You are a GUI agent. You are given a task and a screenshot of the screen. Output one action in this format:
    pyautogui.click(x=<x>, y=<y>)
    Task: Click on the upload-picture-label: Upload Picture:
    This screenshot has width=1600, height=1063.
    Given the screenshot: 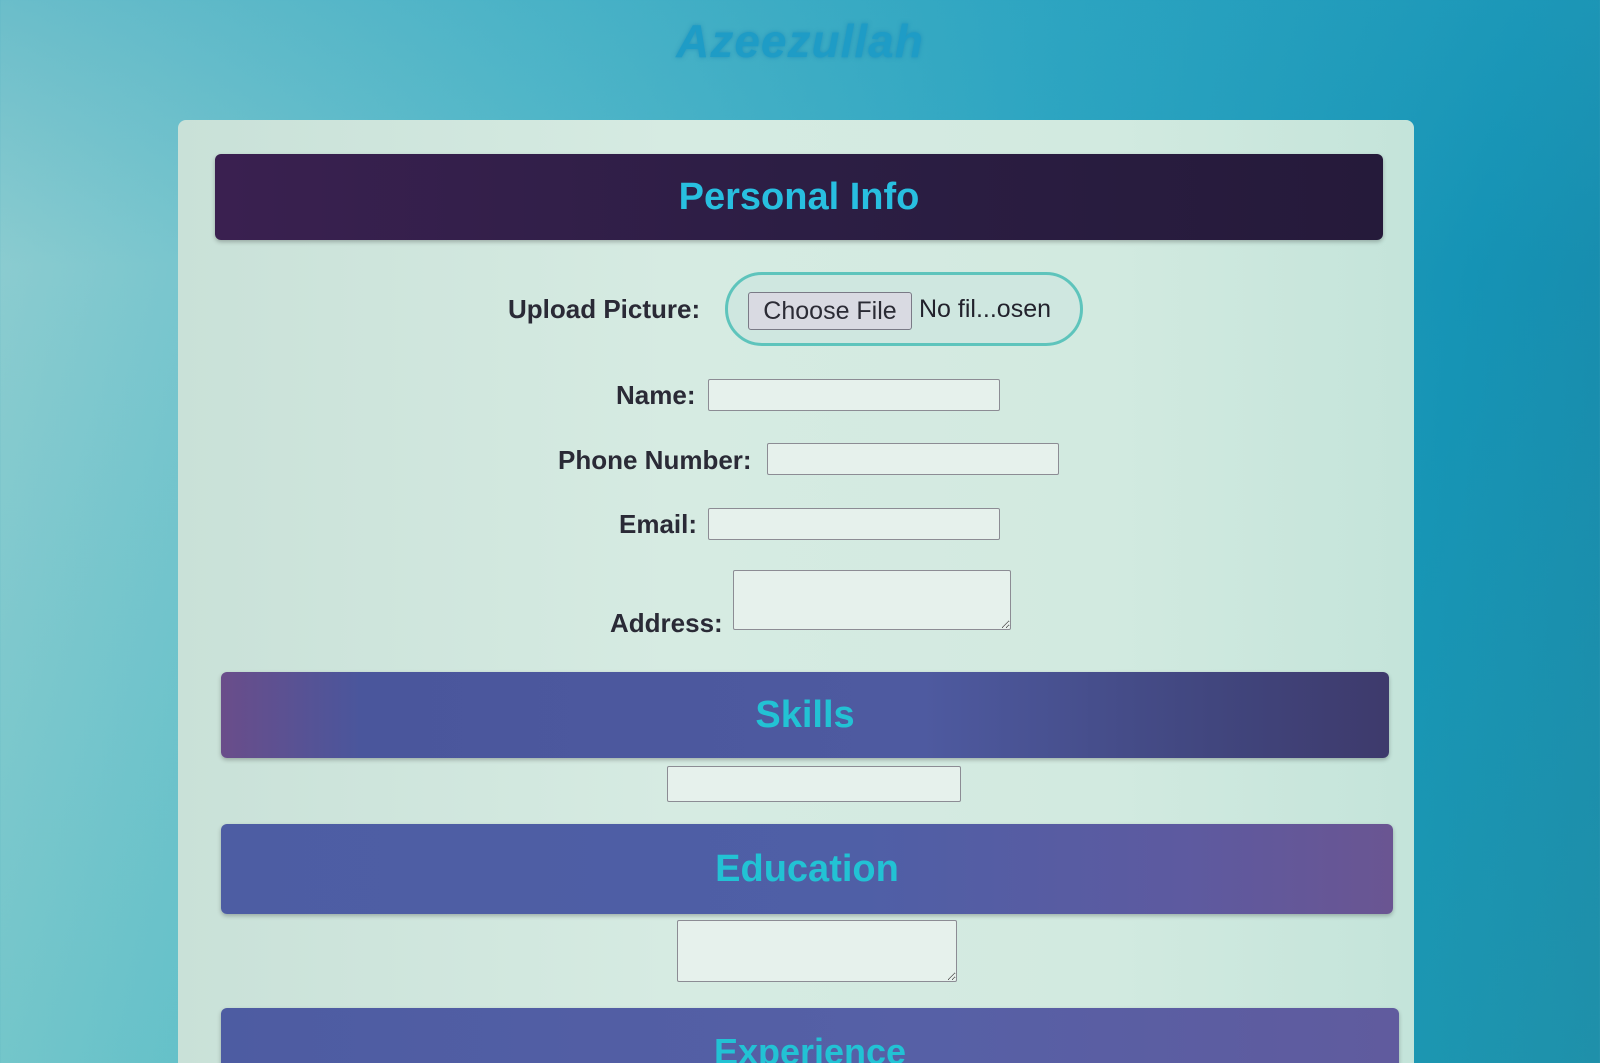 What is the action you would take?
    pyautogui.click(x=604, y=309)
    